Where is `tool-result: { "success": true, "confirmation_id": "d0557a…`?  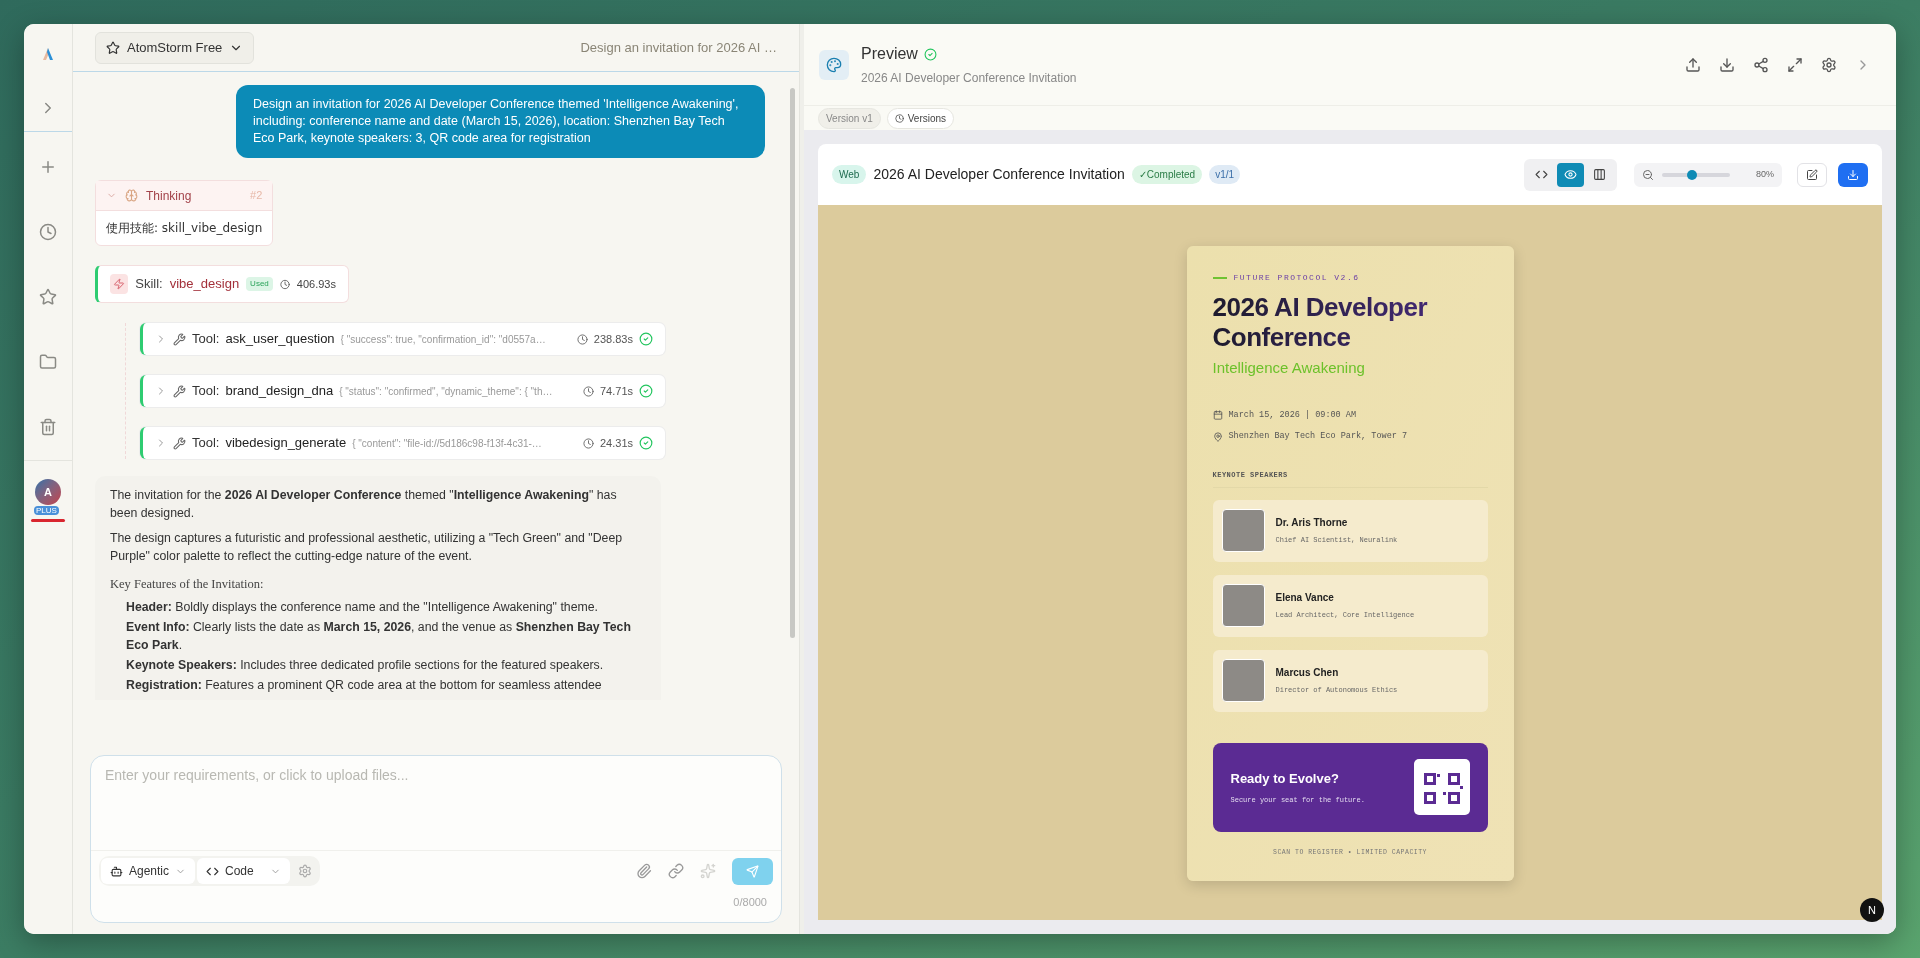
tool-result: { "success": true, "confirmation_id": "d0557a… is located at coordinates (443, 339).